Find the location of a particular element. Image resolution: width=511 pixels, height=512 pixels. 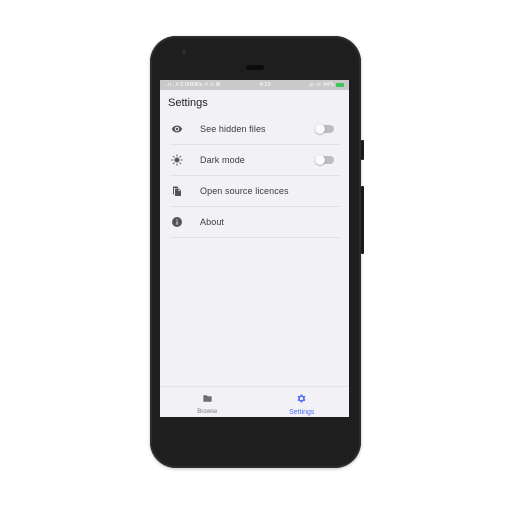

info-icon is located at coordinates (177, 222).